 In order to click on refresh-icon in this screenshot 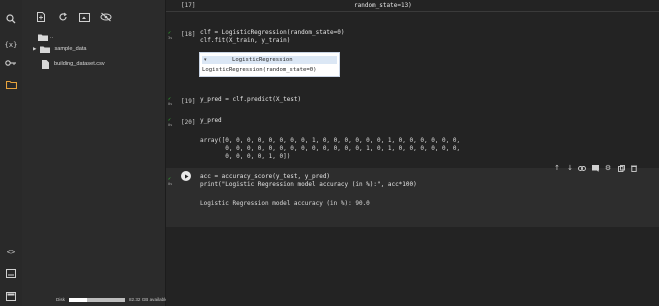, I will do `click(63, 17)`.